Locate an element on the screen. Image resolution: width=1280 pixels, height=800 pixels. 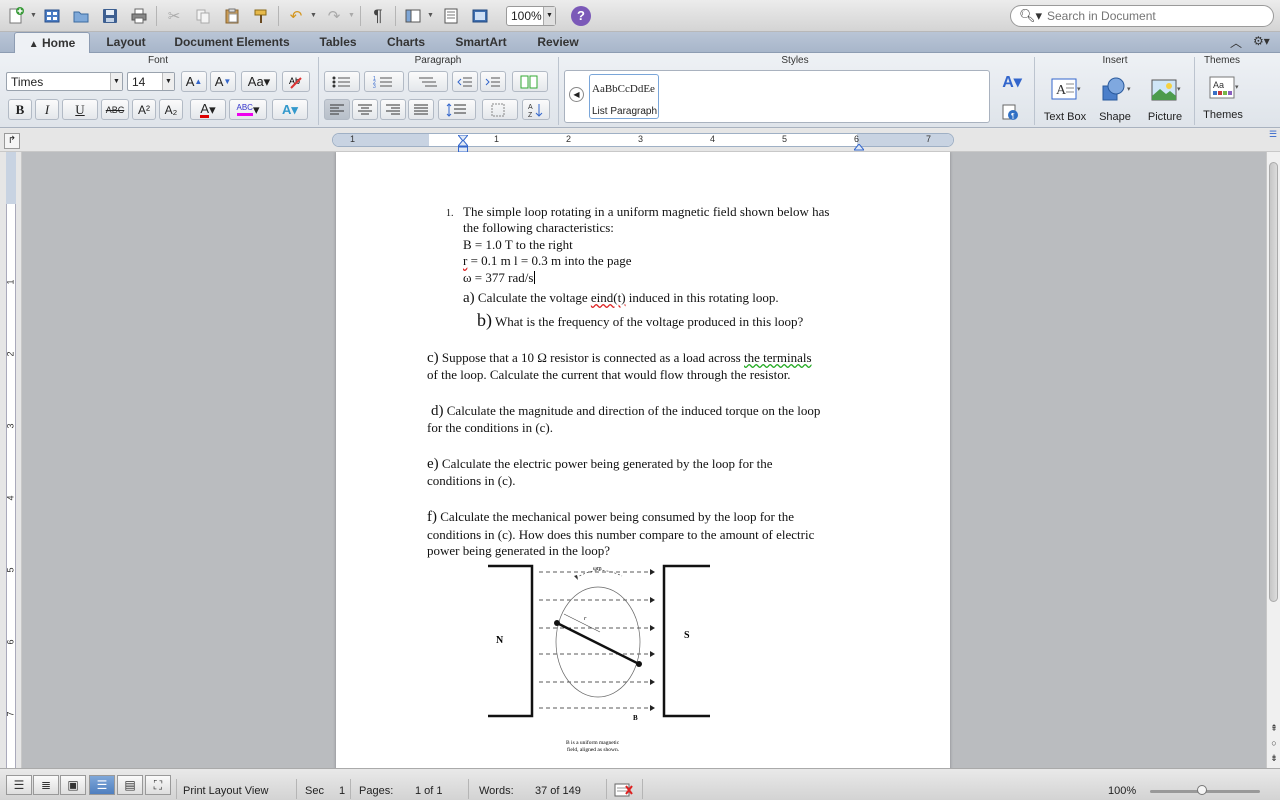
redo-icon: ↷ is located at coordinates (334, 16).